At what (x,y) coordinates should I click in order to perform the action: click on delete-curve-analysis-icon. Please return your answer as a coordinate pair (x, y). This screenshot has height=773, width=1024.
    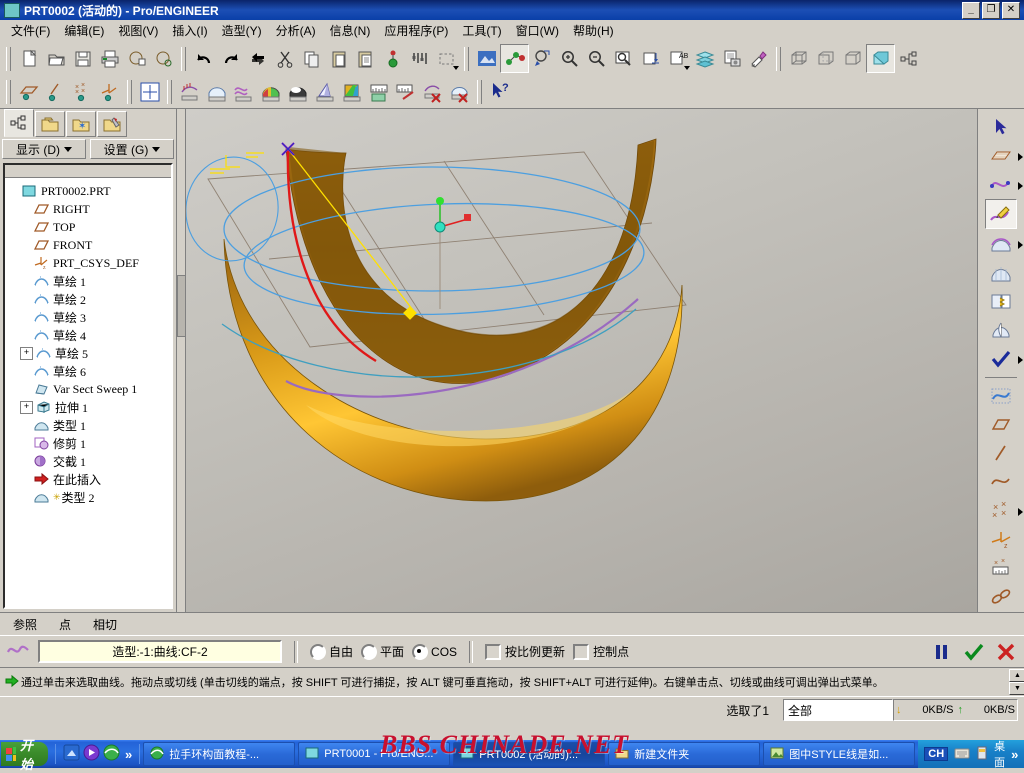
    Looking at the image, I should click on (432, 92).